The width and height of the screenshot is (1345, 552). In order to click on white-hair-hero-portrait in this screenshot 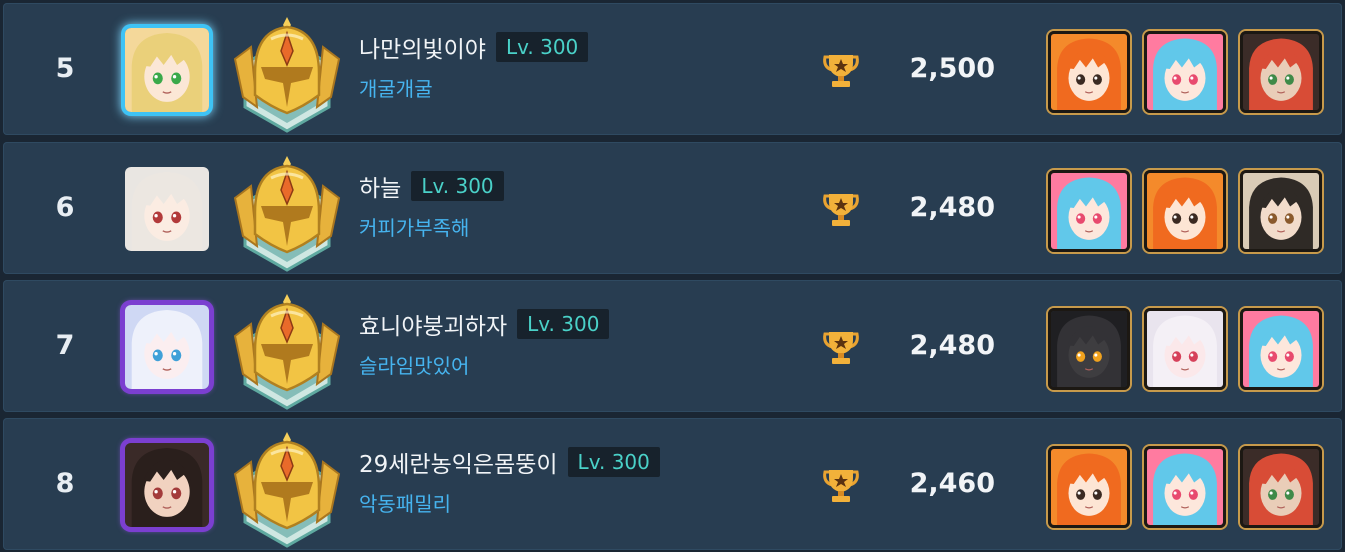, I will do `click(167, 347)`.